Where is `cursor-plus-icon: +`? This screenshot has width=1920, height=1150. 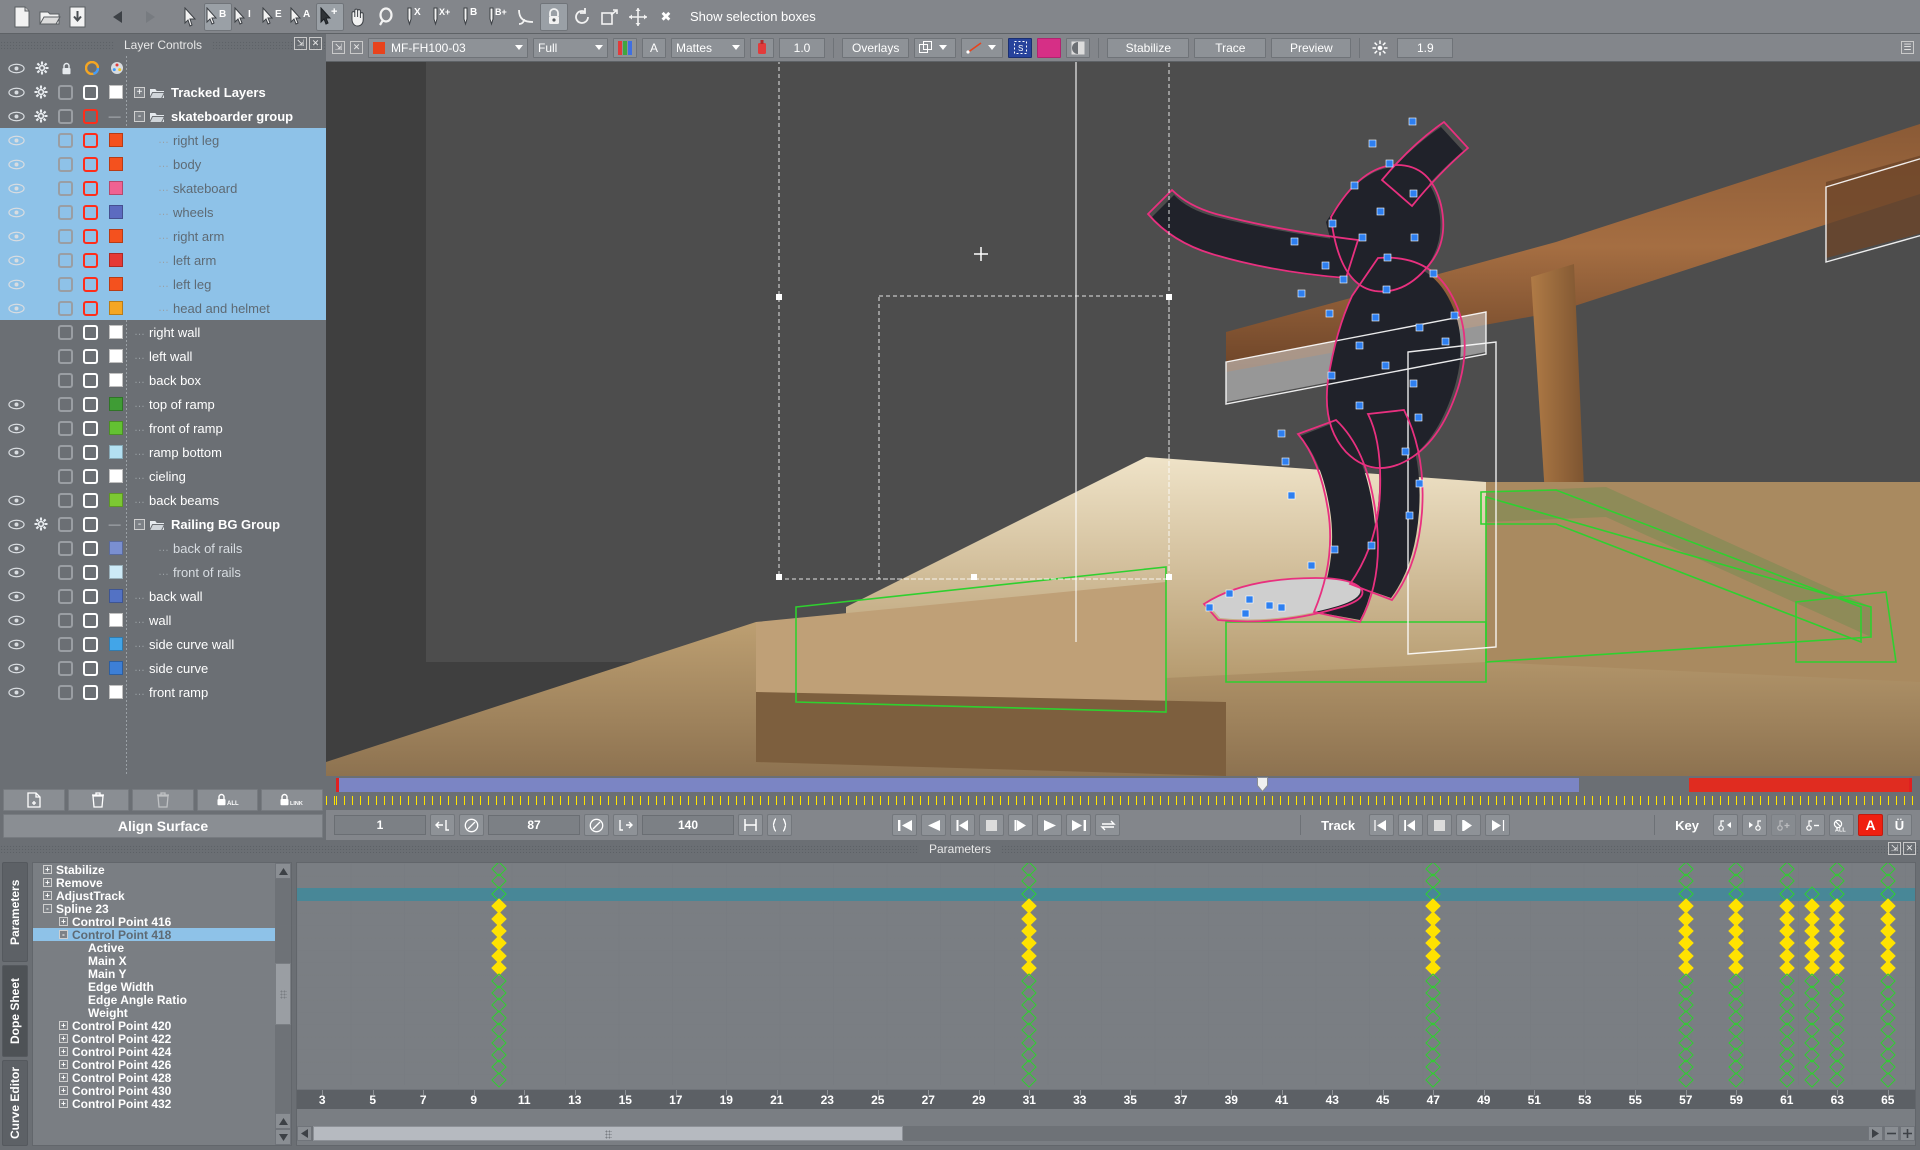
cursor-plus-icon: + is located at coordinates (330, 16).